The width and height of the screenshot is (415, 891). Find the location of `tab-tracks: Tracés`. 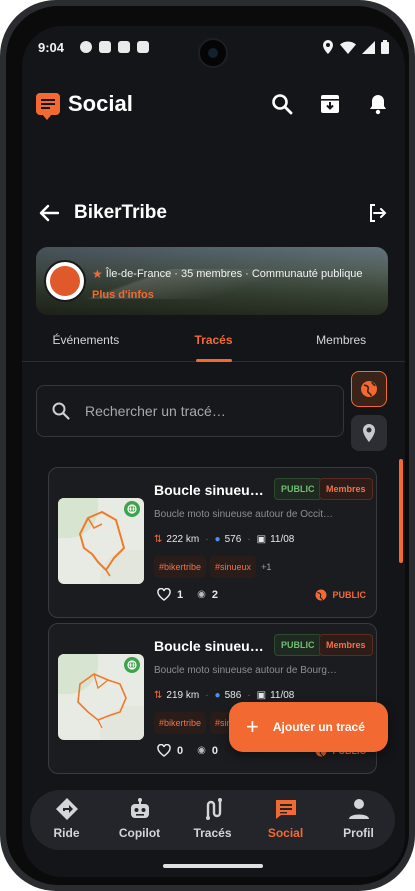

tab-tracks: Tracés is located at coordinates (214, 345).